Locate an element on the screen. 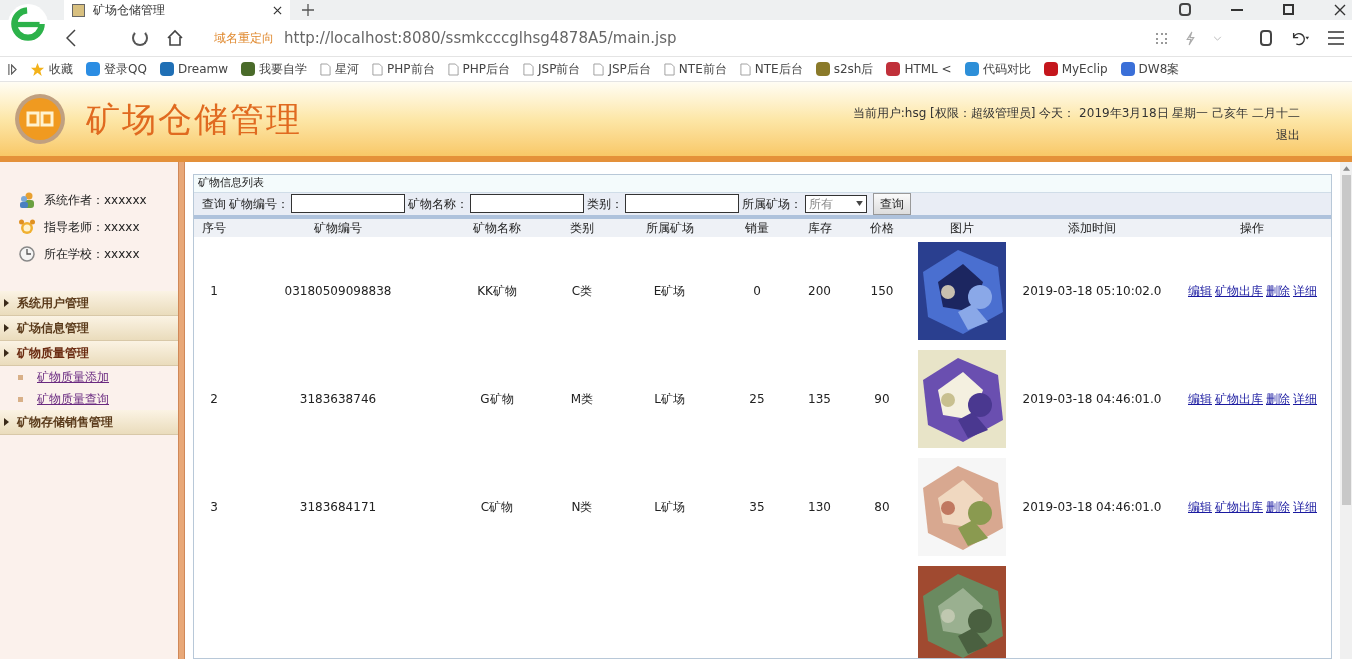 The image size is (1352, 659). scroll-up-icon is located at coordinates (1346, 168).